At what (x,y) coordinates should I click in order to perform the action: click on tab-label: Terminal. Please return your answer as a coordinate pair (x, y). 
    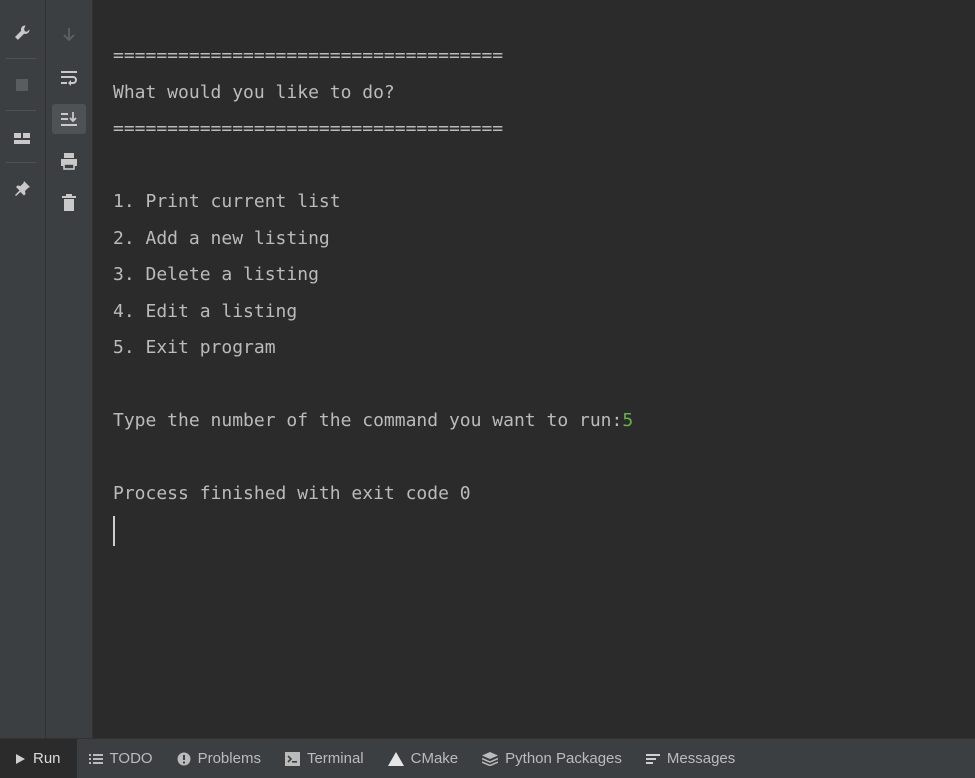
    Looking at the image, I should click on (335, 758).